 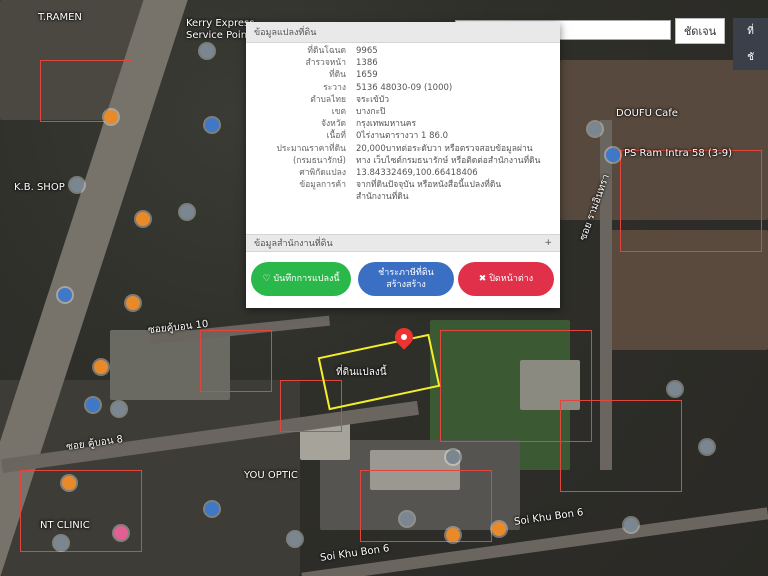 What do you see at coordinates (322, 173) in the screenshot?
I see `info-key: ศาพิกัดแปลง` at bounding box center [322, 173].